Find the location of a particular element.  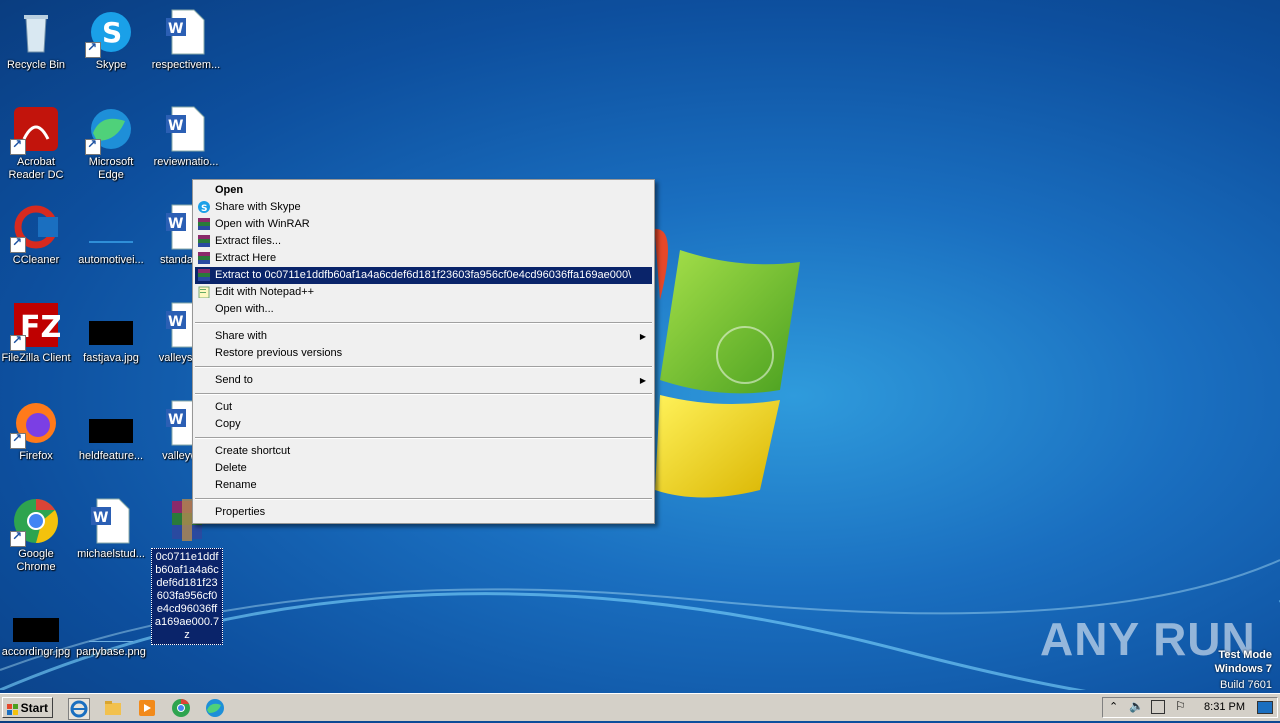

icon-label: CCleaner is located at coordinates (36, 260).